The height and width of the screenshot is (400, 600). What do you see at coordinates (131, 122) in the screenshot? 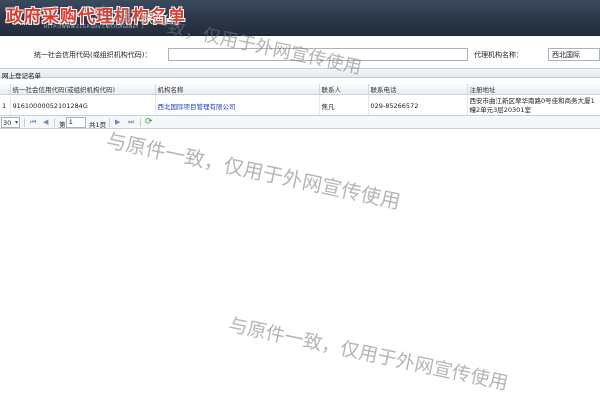
I see `last-page-icon: ⏭` at bounding box center [131, 122].